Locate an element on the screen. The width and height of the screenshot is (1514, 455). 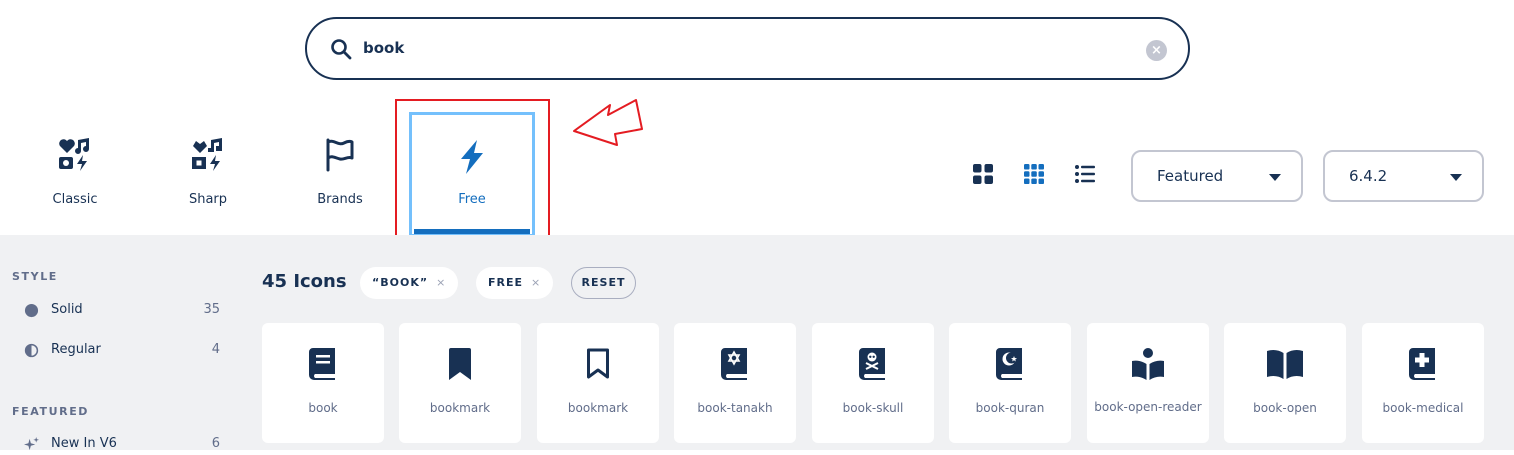
icon-card-book-open-reader: book-open-reader is located at coordinates (1148, 383).